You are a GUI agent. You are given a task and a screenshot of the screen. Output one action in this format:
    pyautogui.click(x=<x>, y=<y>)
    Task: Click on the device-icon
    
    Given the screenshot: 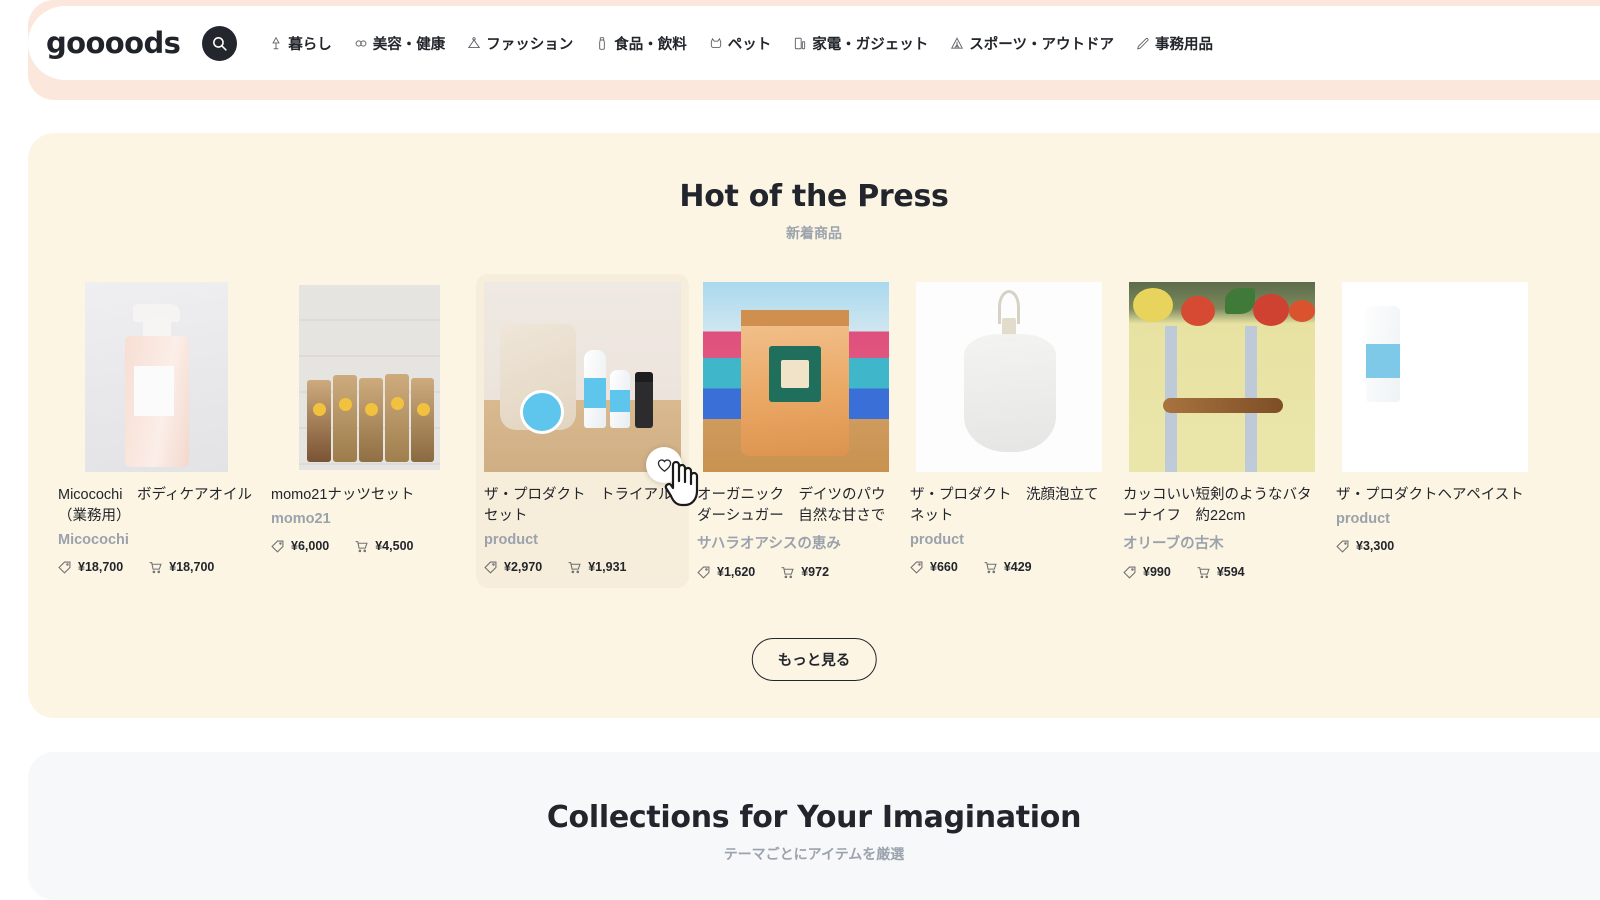 What is the action you would take?
    pyautogui.click(x=800, y=43)
    